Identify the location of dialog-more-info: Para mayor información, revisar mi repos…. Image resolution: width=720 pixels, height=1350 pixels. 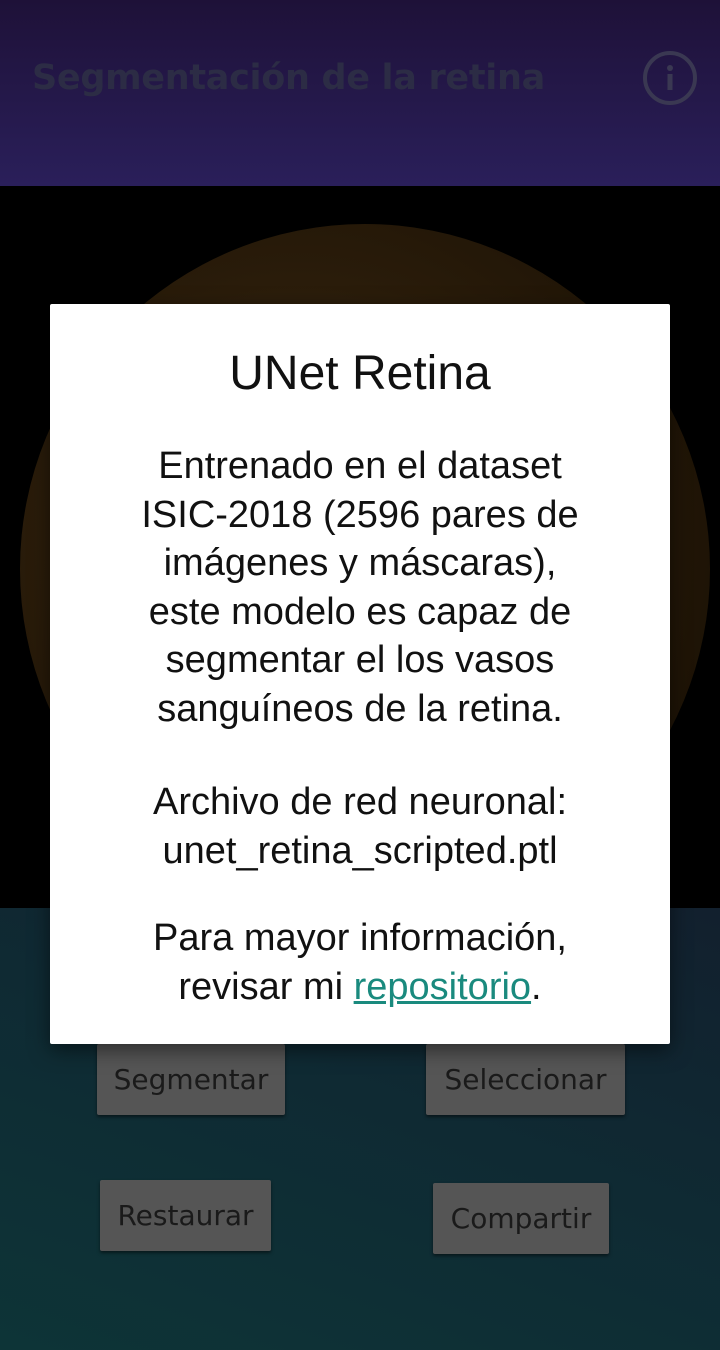
(360, 962).